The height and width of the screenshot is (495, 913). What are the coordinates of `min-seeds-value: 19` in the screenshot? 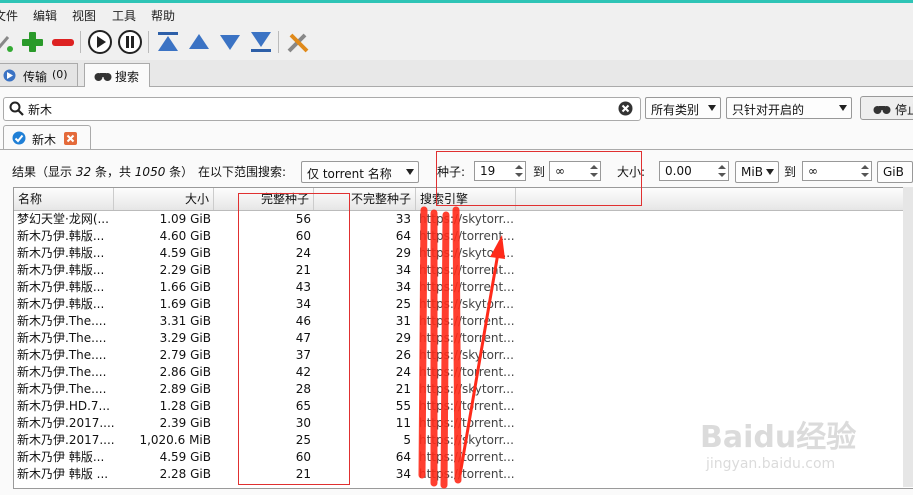 It's located at (488, 171).